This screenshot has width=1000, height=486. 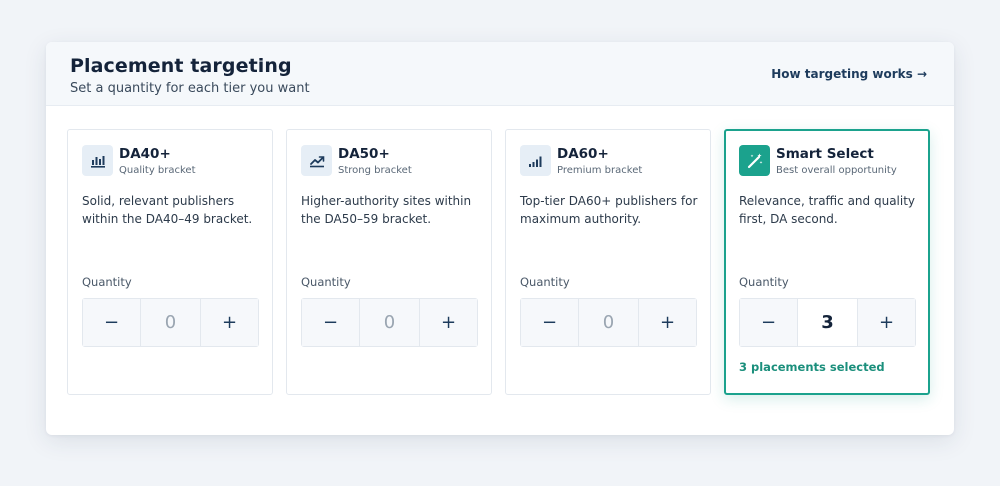 What do you see at coordinates (97, 160) in the screenshot?
I see `bar-chart-icon` at bounding box center [97, 160].